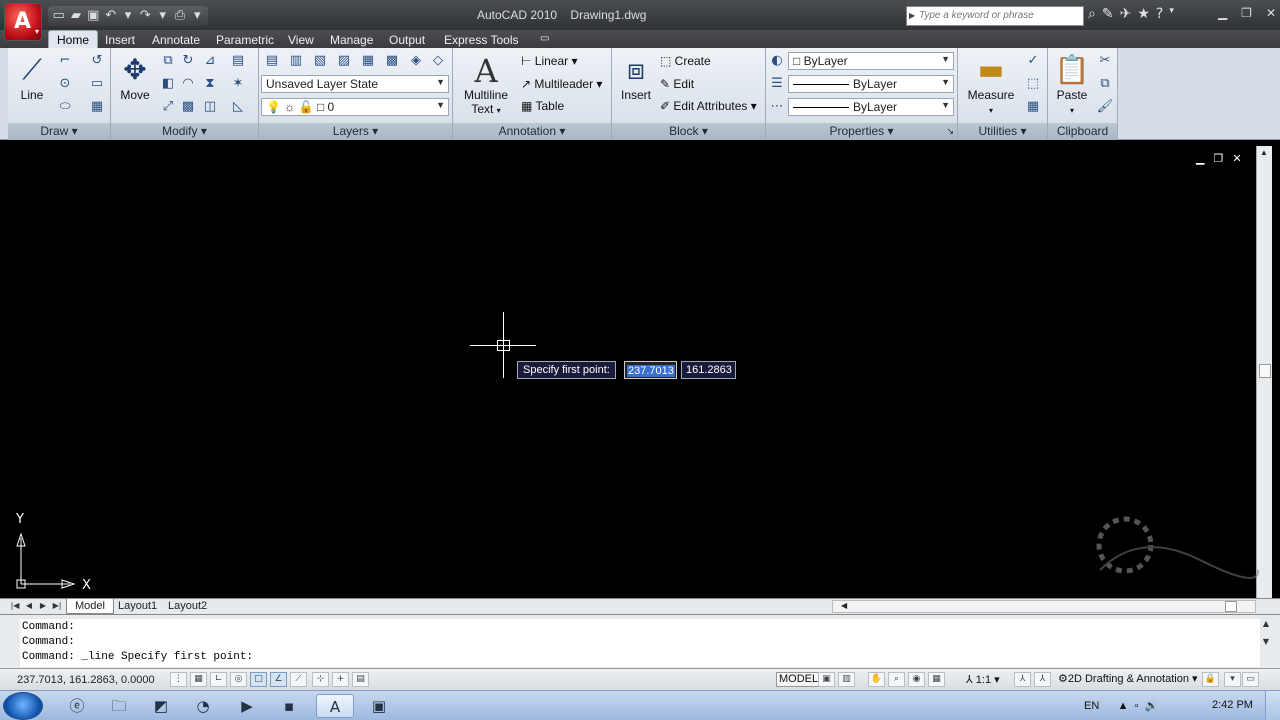 Image resolution: width=1280 pixels, height=720 pixels. I want to click on open-file-icon: ▰, so click(75, 16).